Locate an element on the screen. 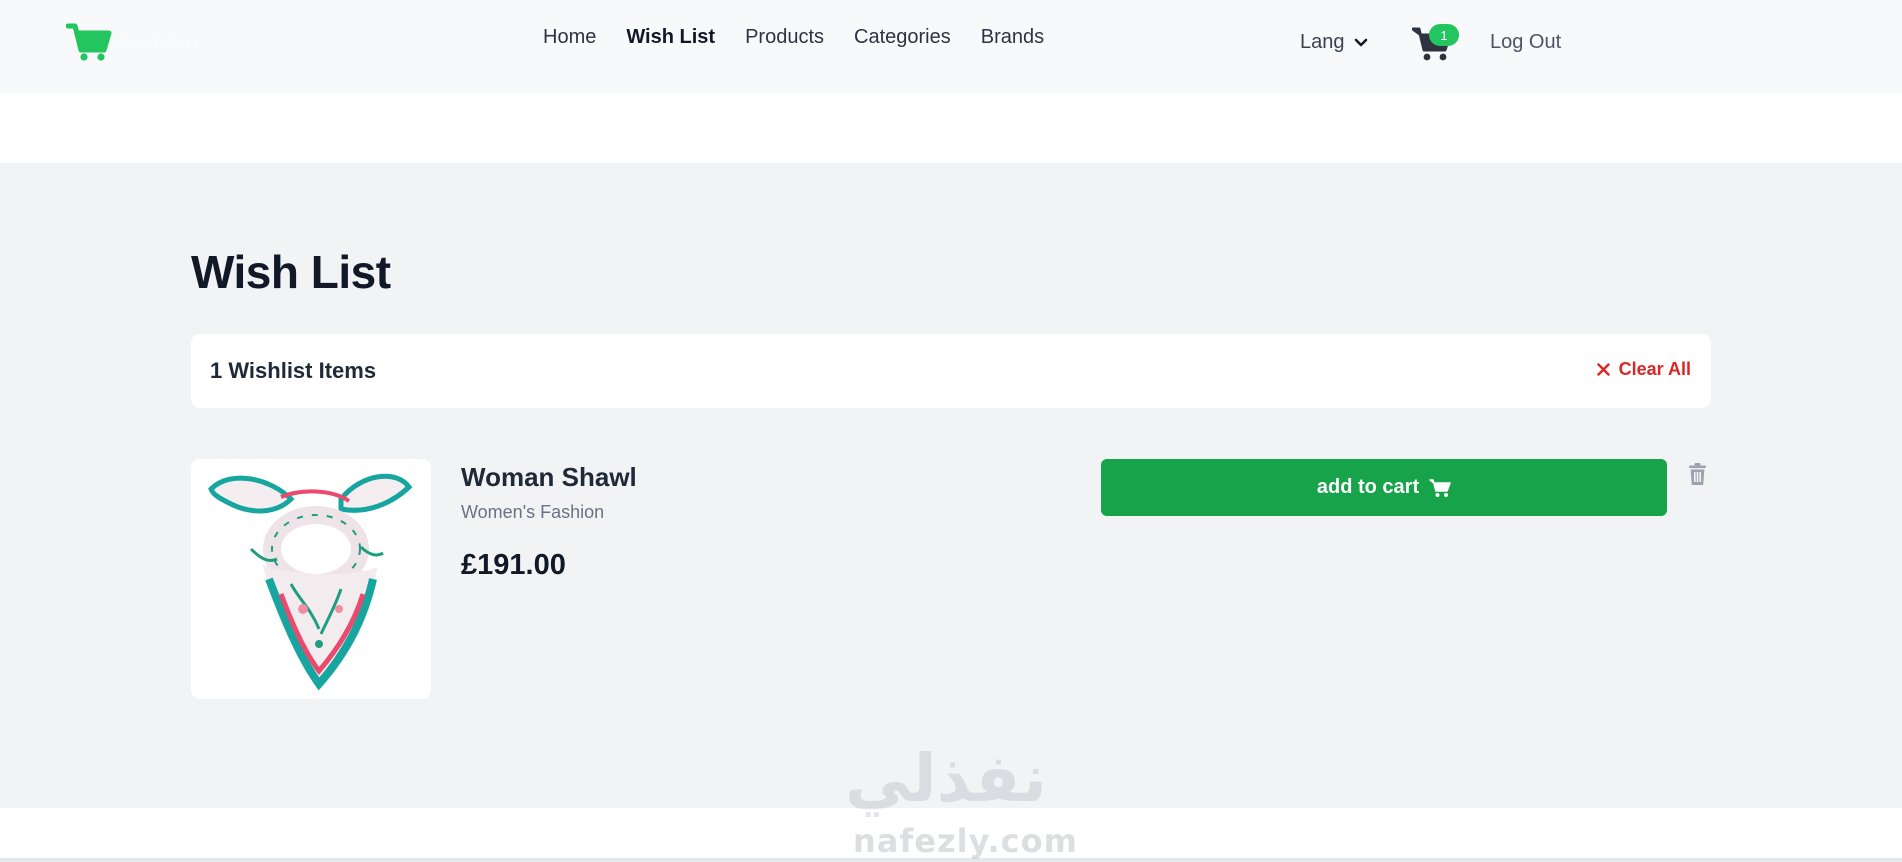 Image resolution: width=1902 pixels, height=862 pixels. cart-count-badge: 1 is located at coordinates (1444, 35).